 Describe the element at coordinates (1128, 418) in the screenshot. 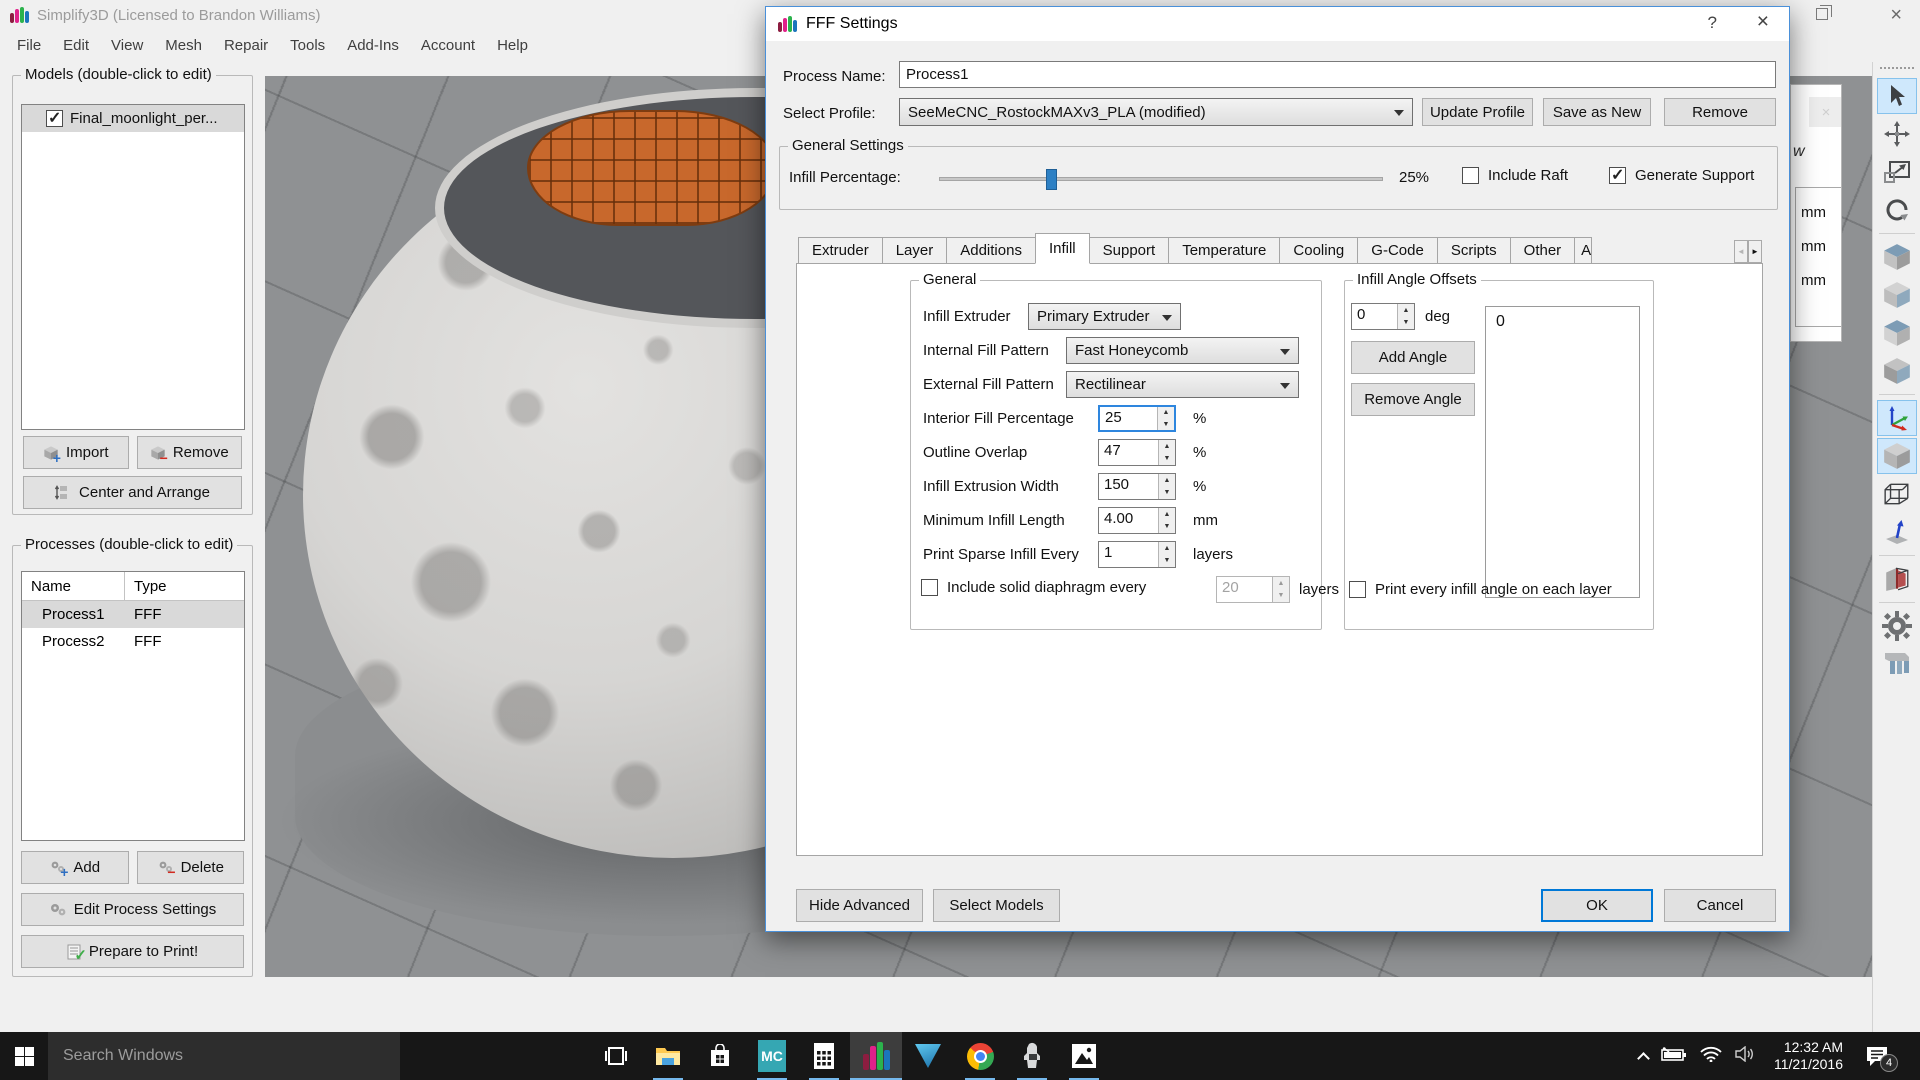

I see `spinner-value: 25` at that location.